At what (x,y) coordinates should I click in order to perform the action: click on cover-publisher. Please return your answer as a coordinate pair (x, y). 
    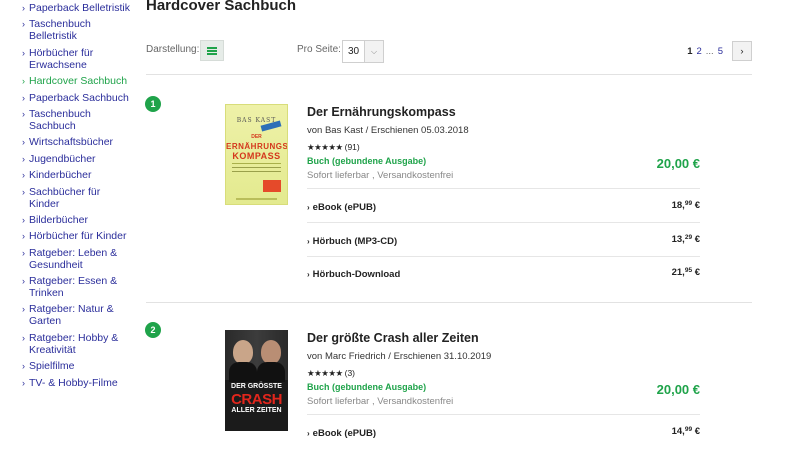
    Looking at the image, I should click on (256, 199).